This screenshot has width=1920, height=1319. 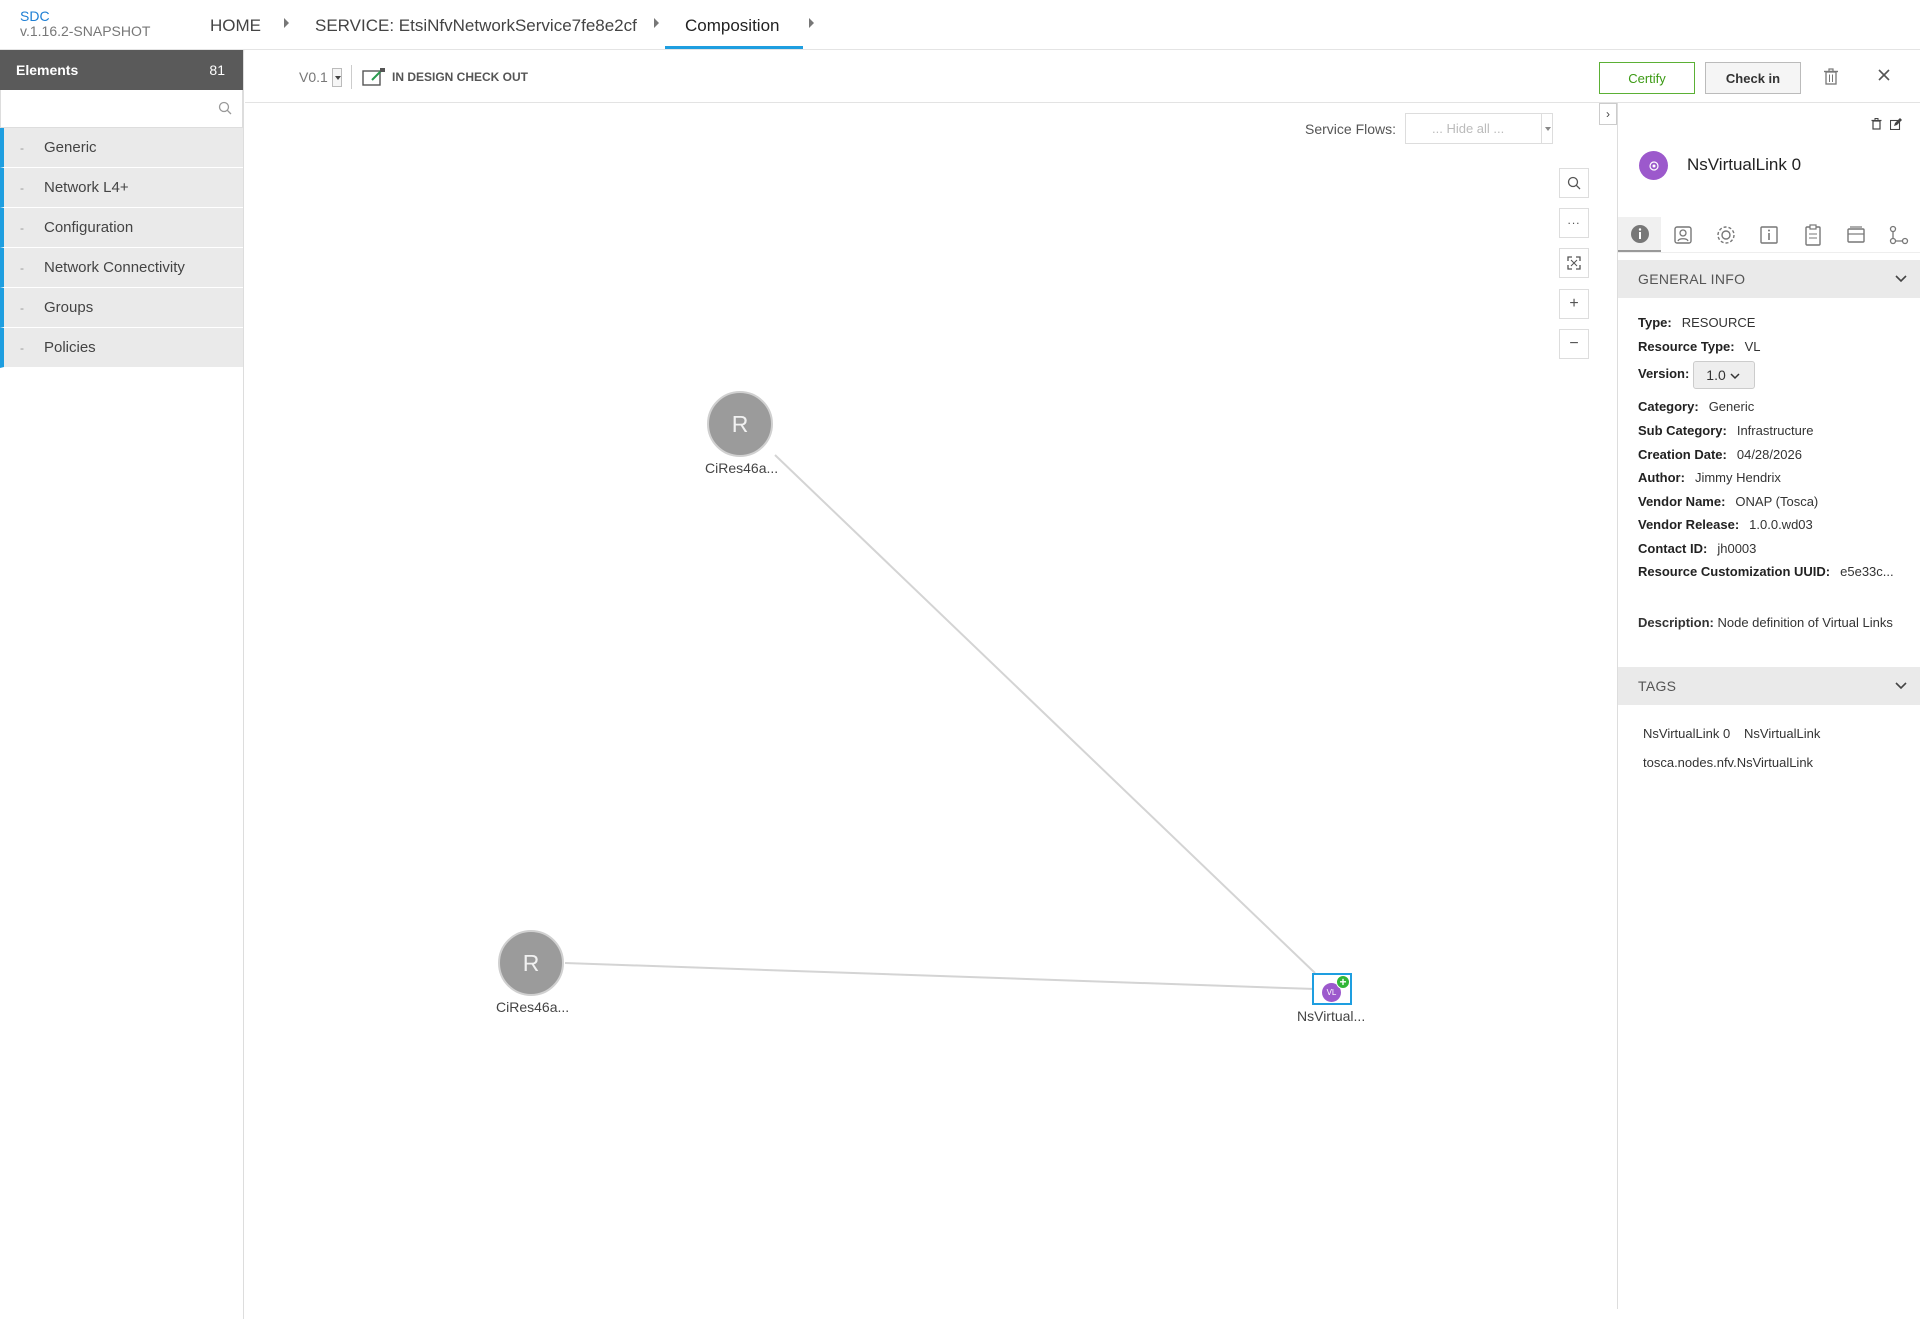 What do you see at coordinates (1769, 279) in the screenshot?
I see `general-info-section-header: GENERAL INFO` at bounding box center [1769, 279].